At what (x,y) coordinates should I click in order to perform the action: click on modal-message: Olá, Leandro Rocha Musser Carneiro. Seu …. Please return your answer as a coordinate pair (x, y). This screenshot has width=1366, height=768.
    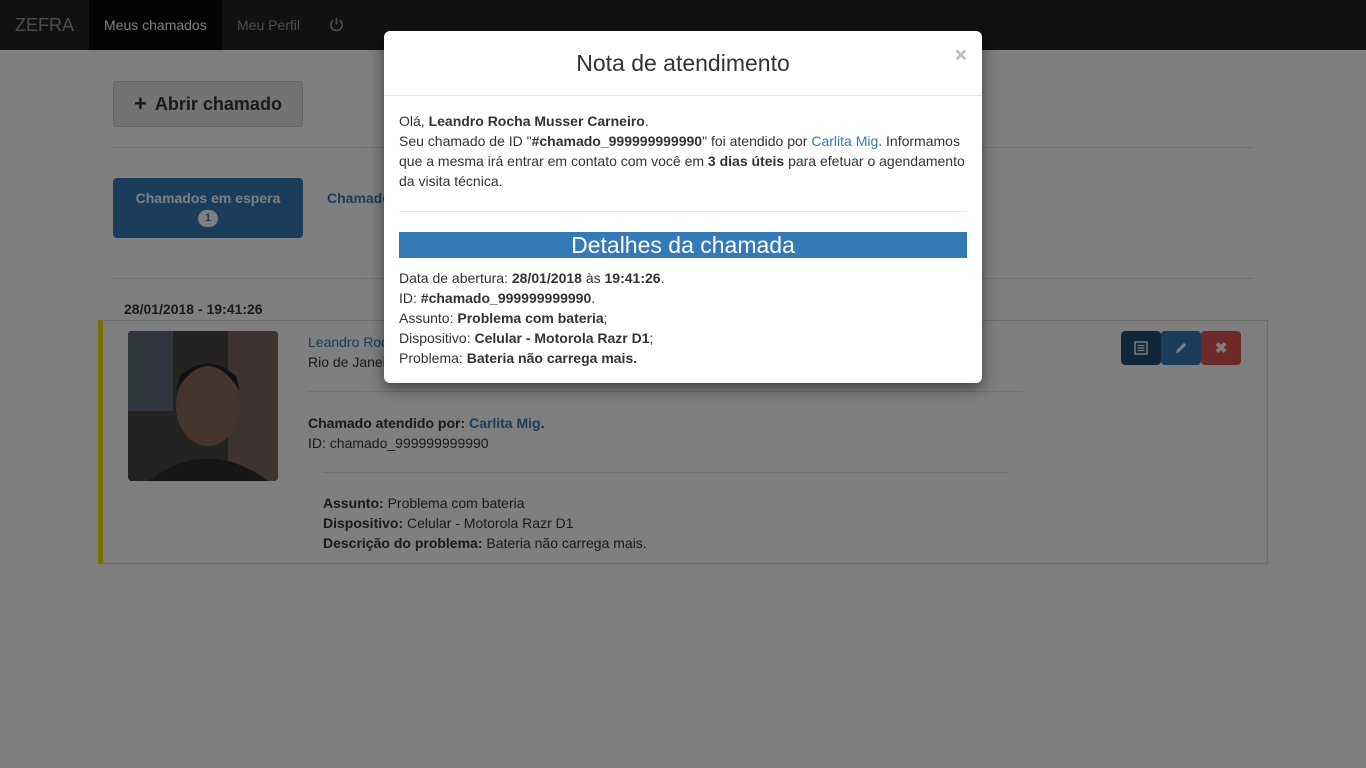
    Looking at the image, I should click on (682, 151).